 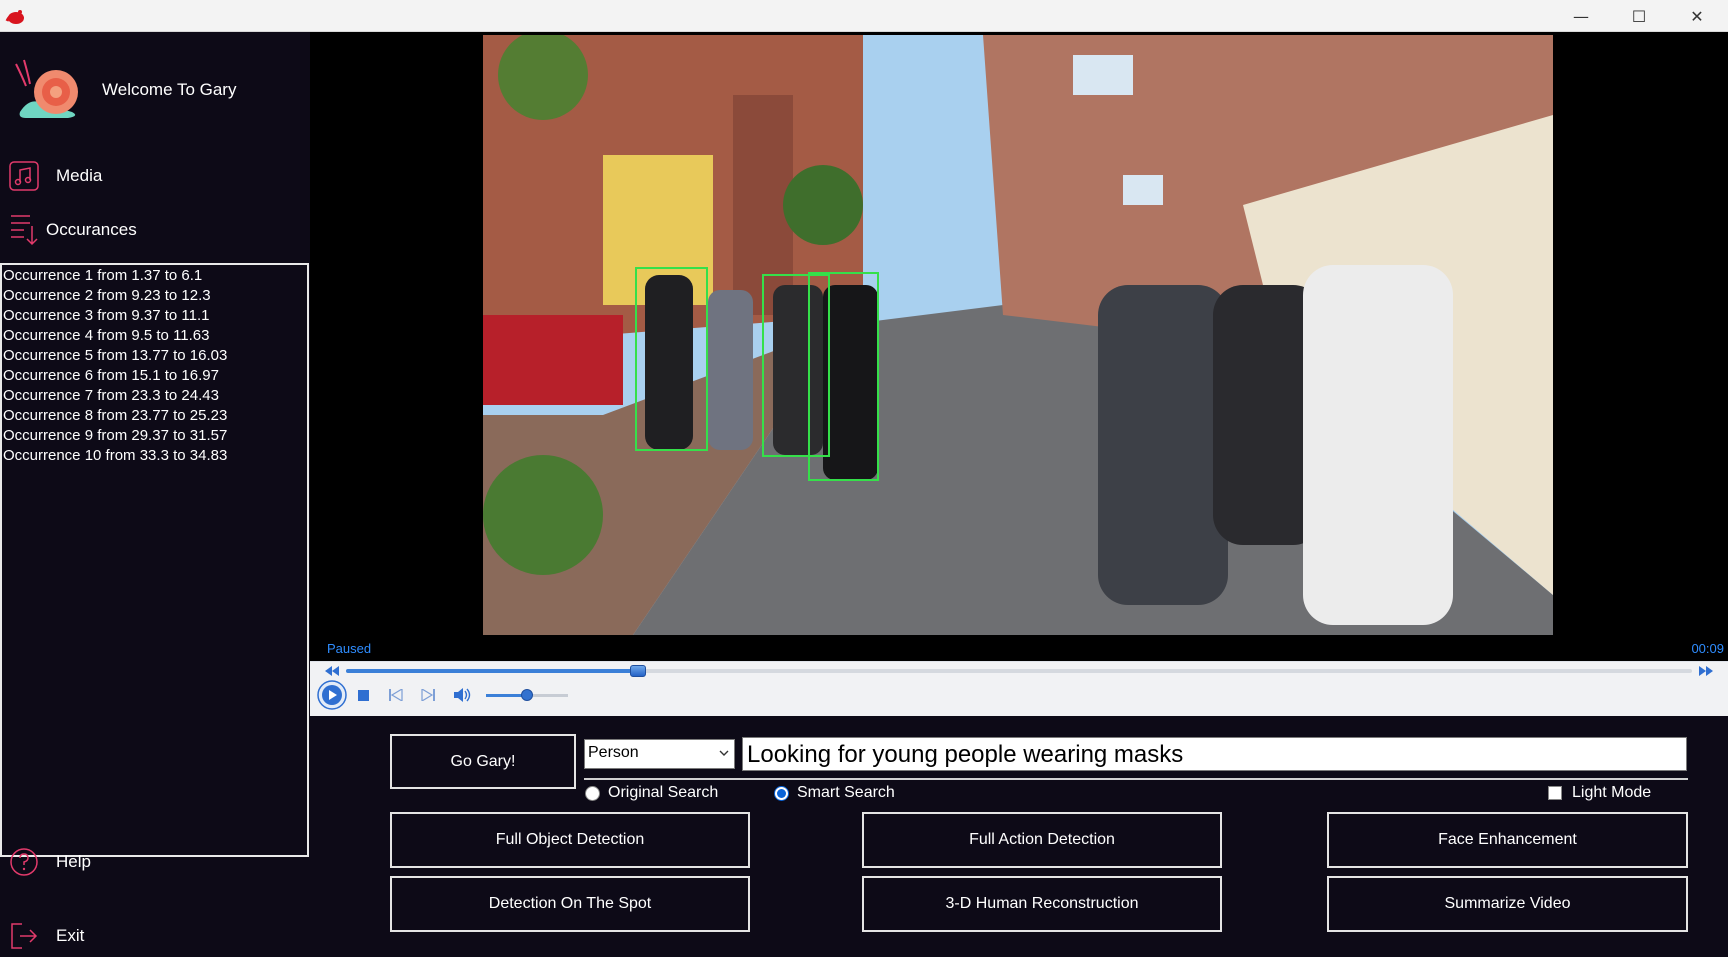 I want to click on summarize-video-button: Summarize Video, so click(x=1507, y=904).